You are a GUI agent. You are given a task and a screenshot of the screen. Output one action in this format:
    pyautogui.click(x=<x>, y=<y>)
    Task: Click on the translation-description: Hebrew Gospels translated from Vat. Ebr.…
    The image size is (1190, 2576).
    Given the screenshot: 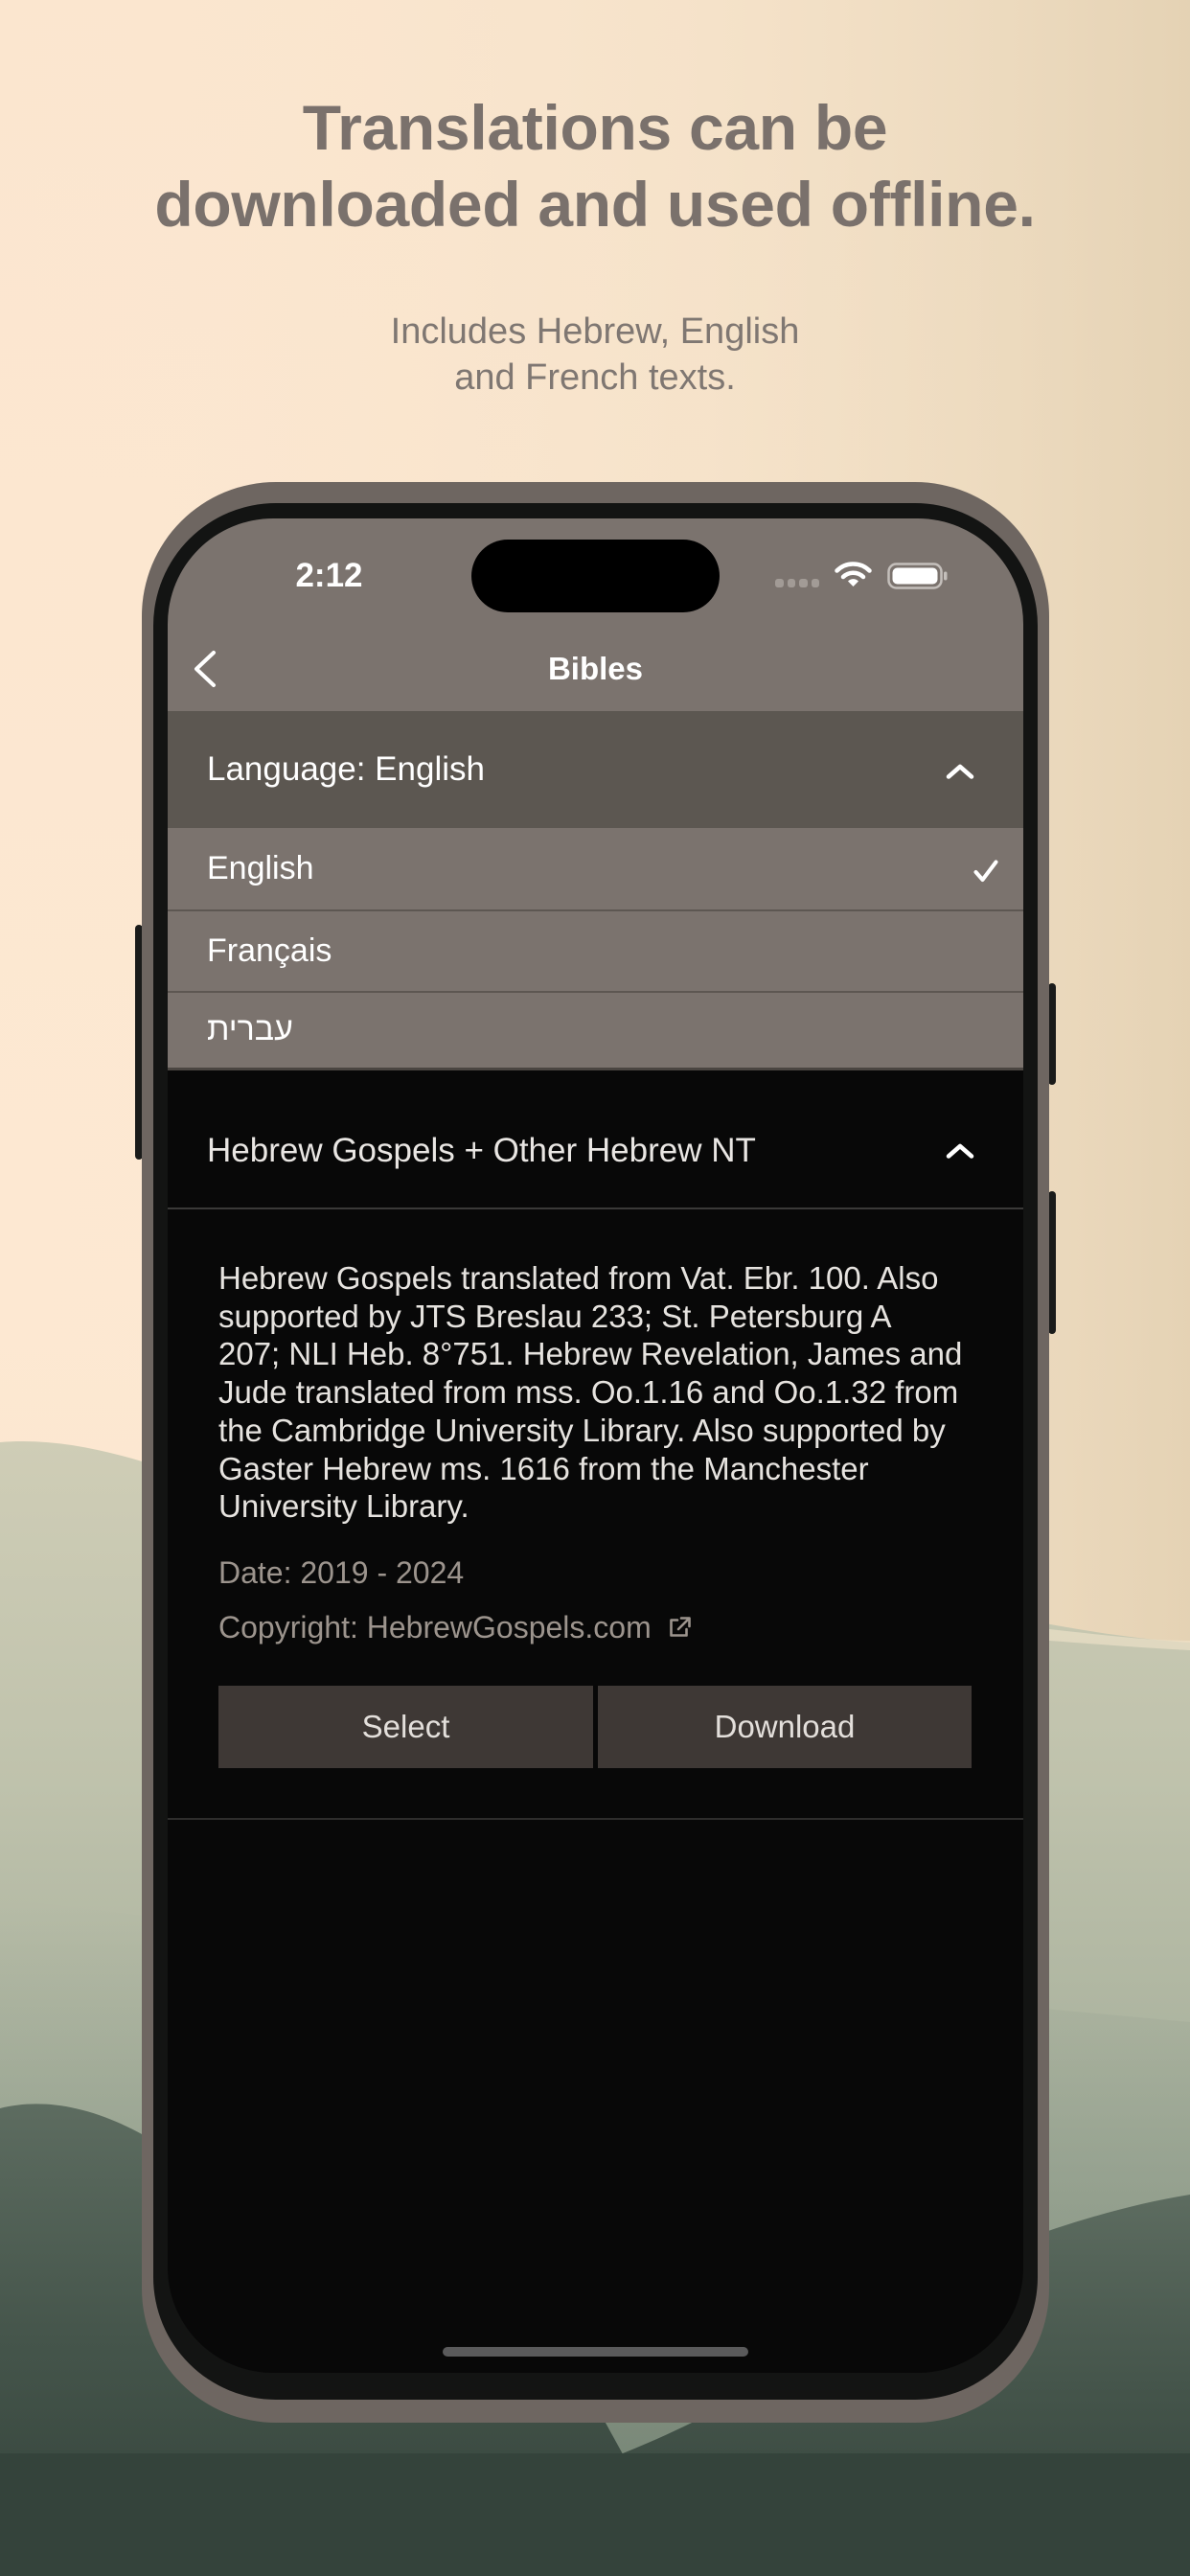 What is the action you would take?
    pyautogui.click(x=602, y=1392)
    